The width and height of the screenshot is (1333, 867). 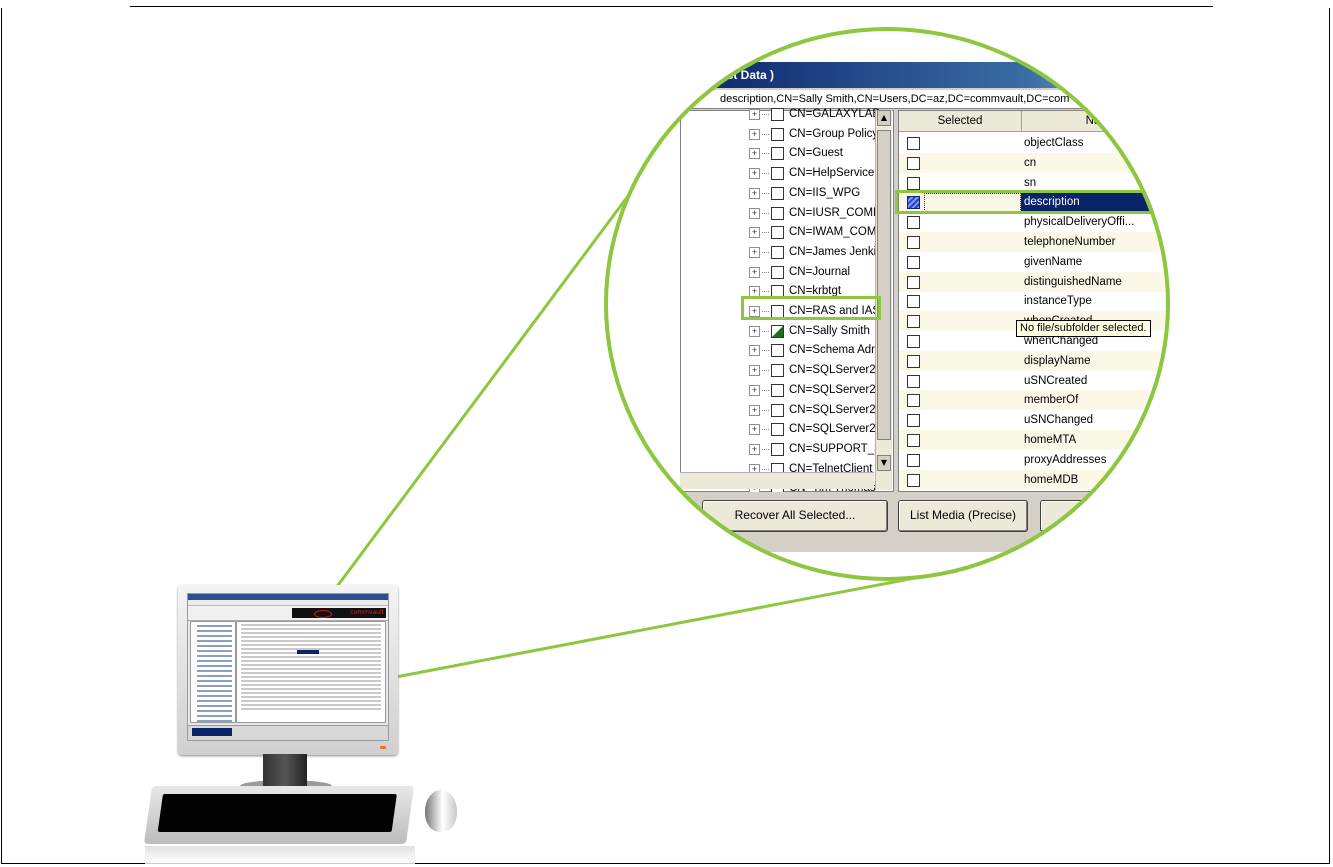 I want to click on tree-item: + CN=SUPPORT_3, so click(x=815, y=449).